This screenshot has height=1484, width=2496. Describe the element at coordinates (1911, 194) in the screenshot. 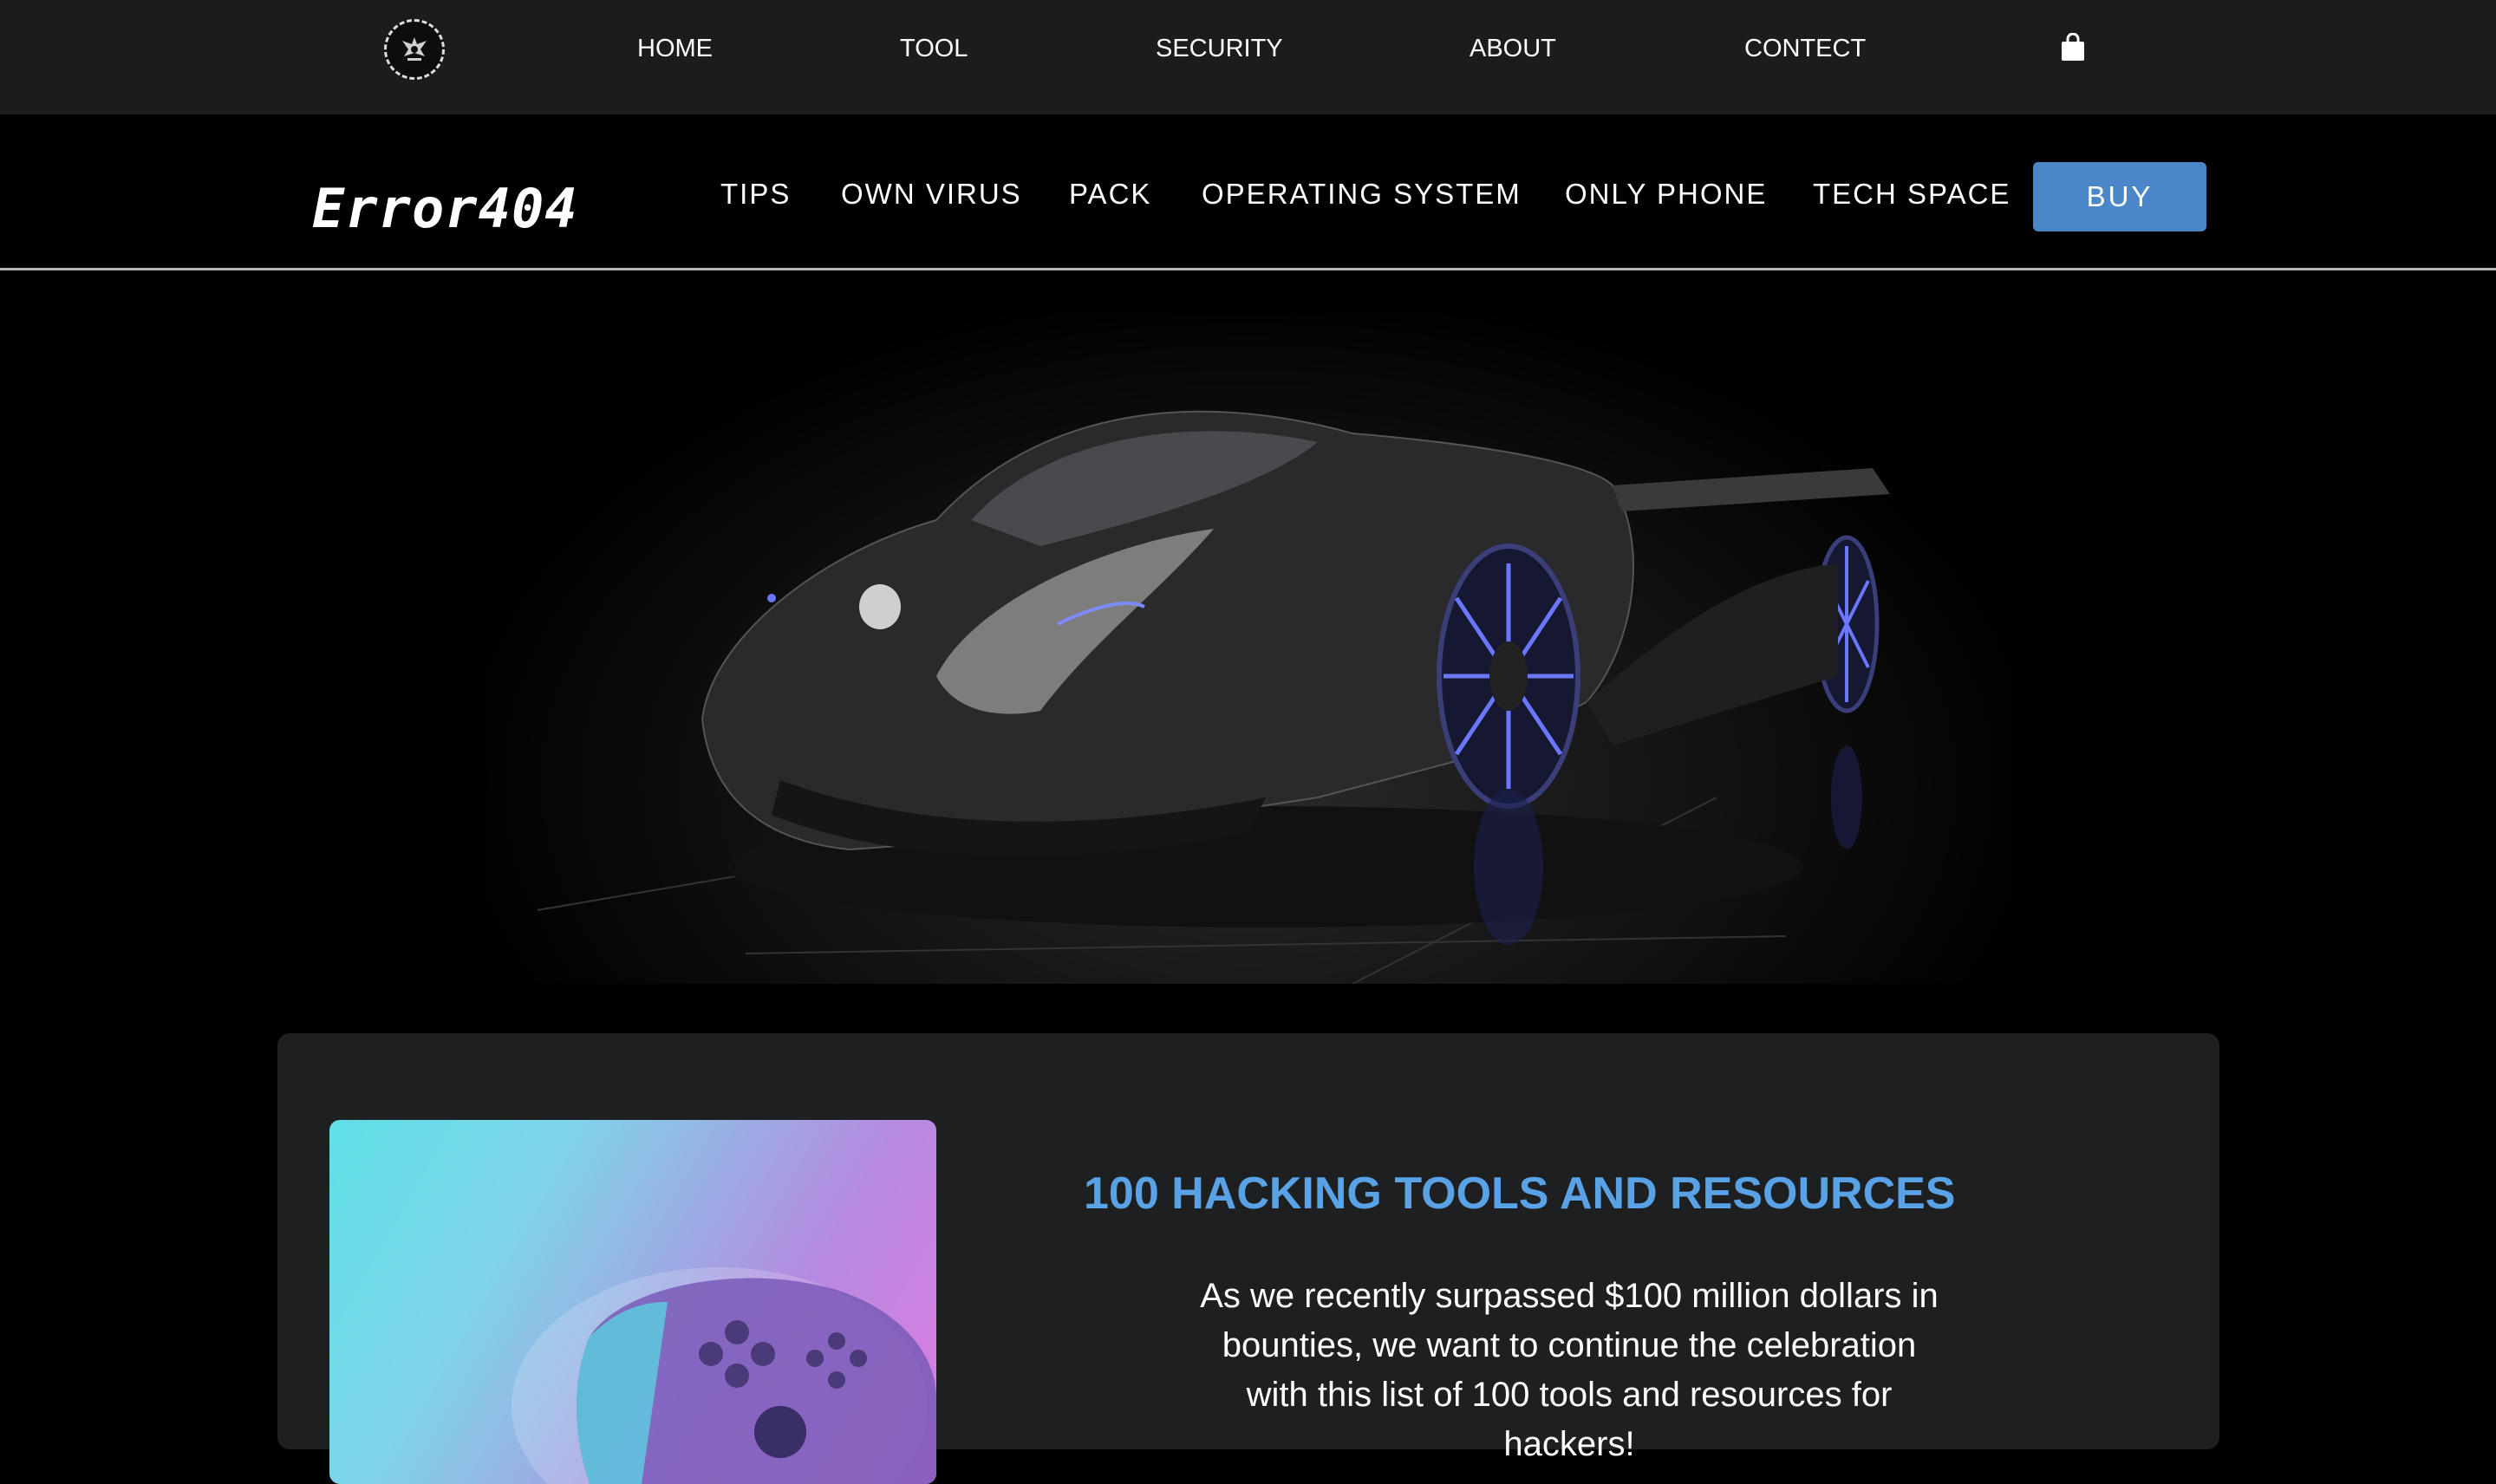

I see `nav-tech-space: TECH SPACE` at that location.